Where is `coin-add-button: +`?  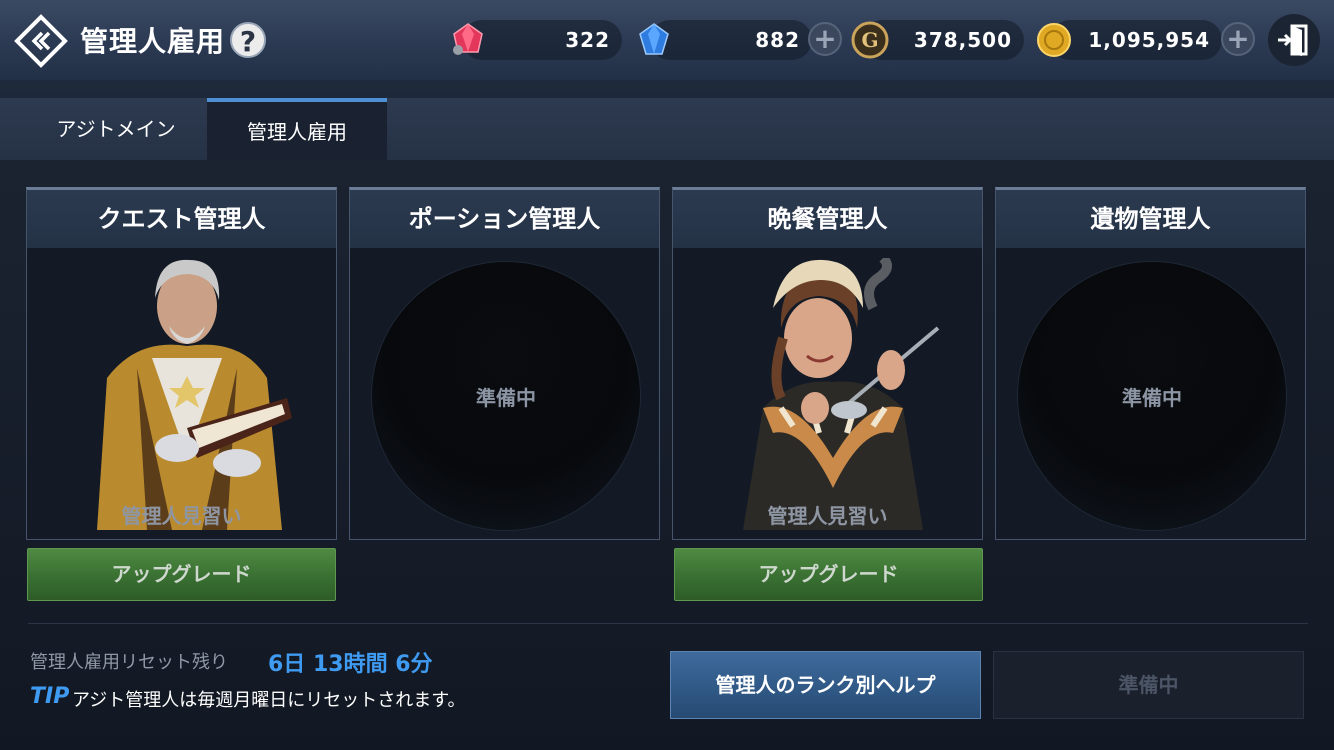 coin-add-button: + is located at coordinates (1238, 39).